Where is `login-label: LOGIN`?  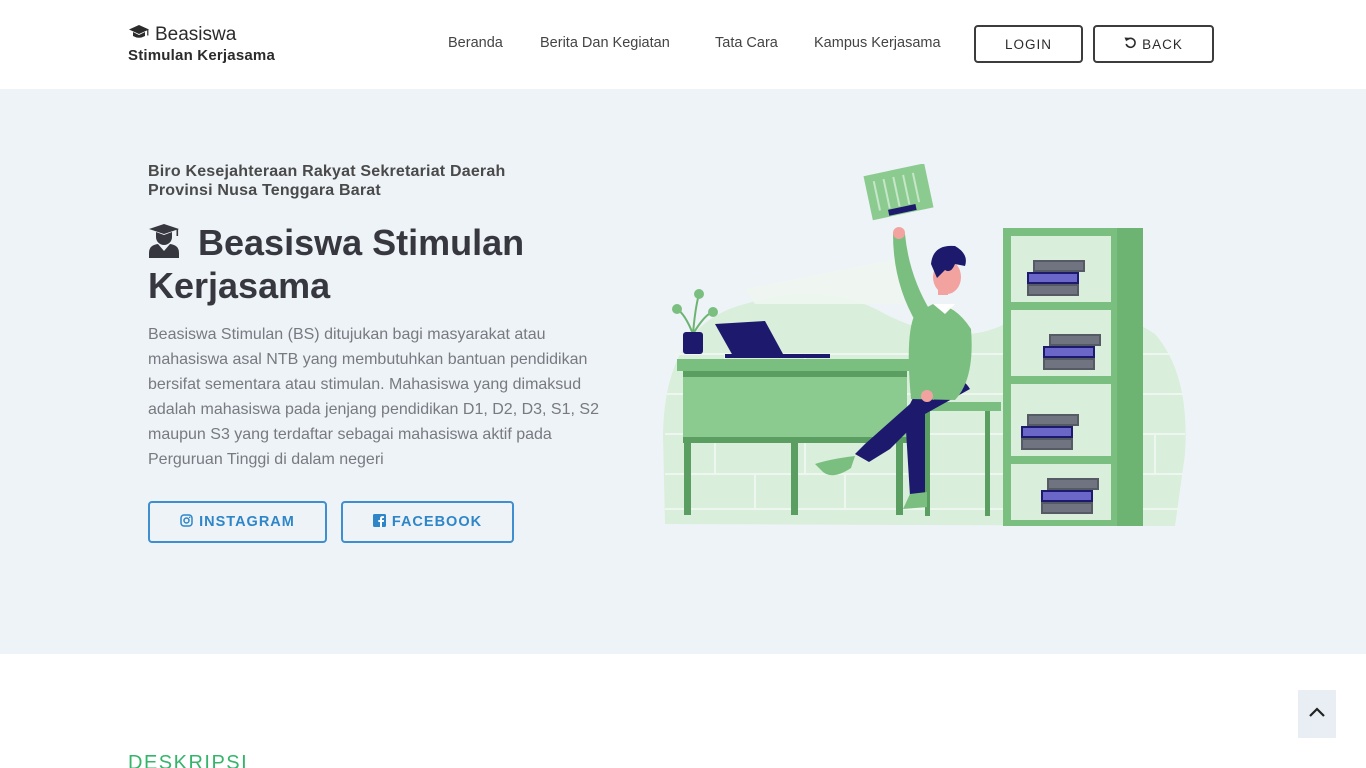 login-label: LOGIN is located at coordinates (1028, 44).